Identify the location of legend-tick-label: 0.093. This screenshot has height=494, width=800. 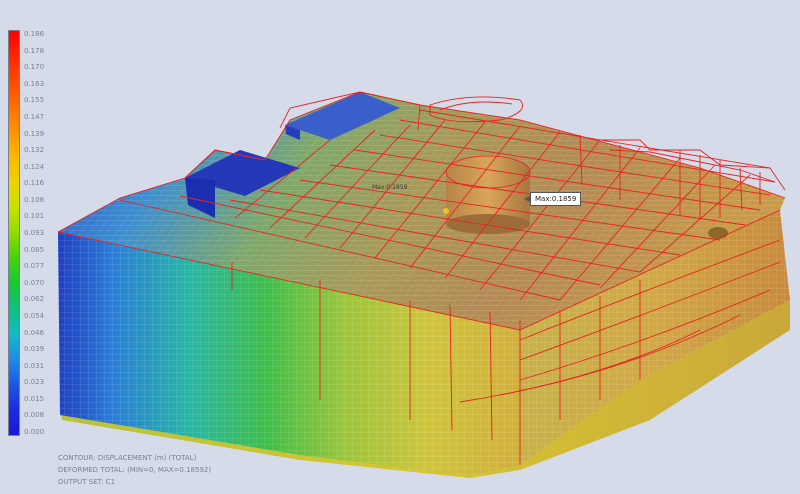
(34, 233).